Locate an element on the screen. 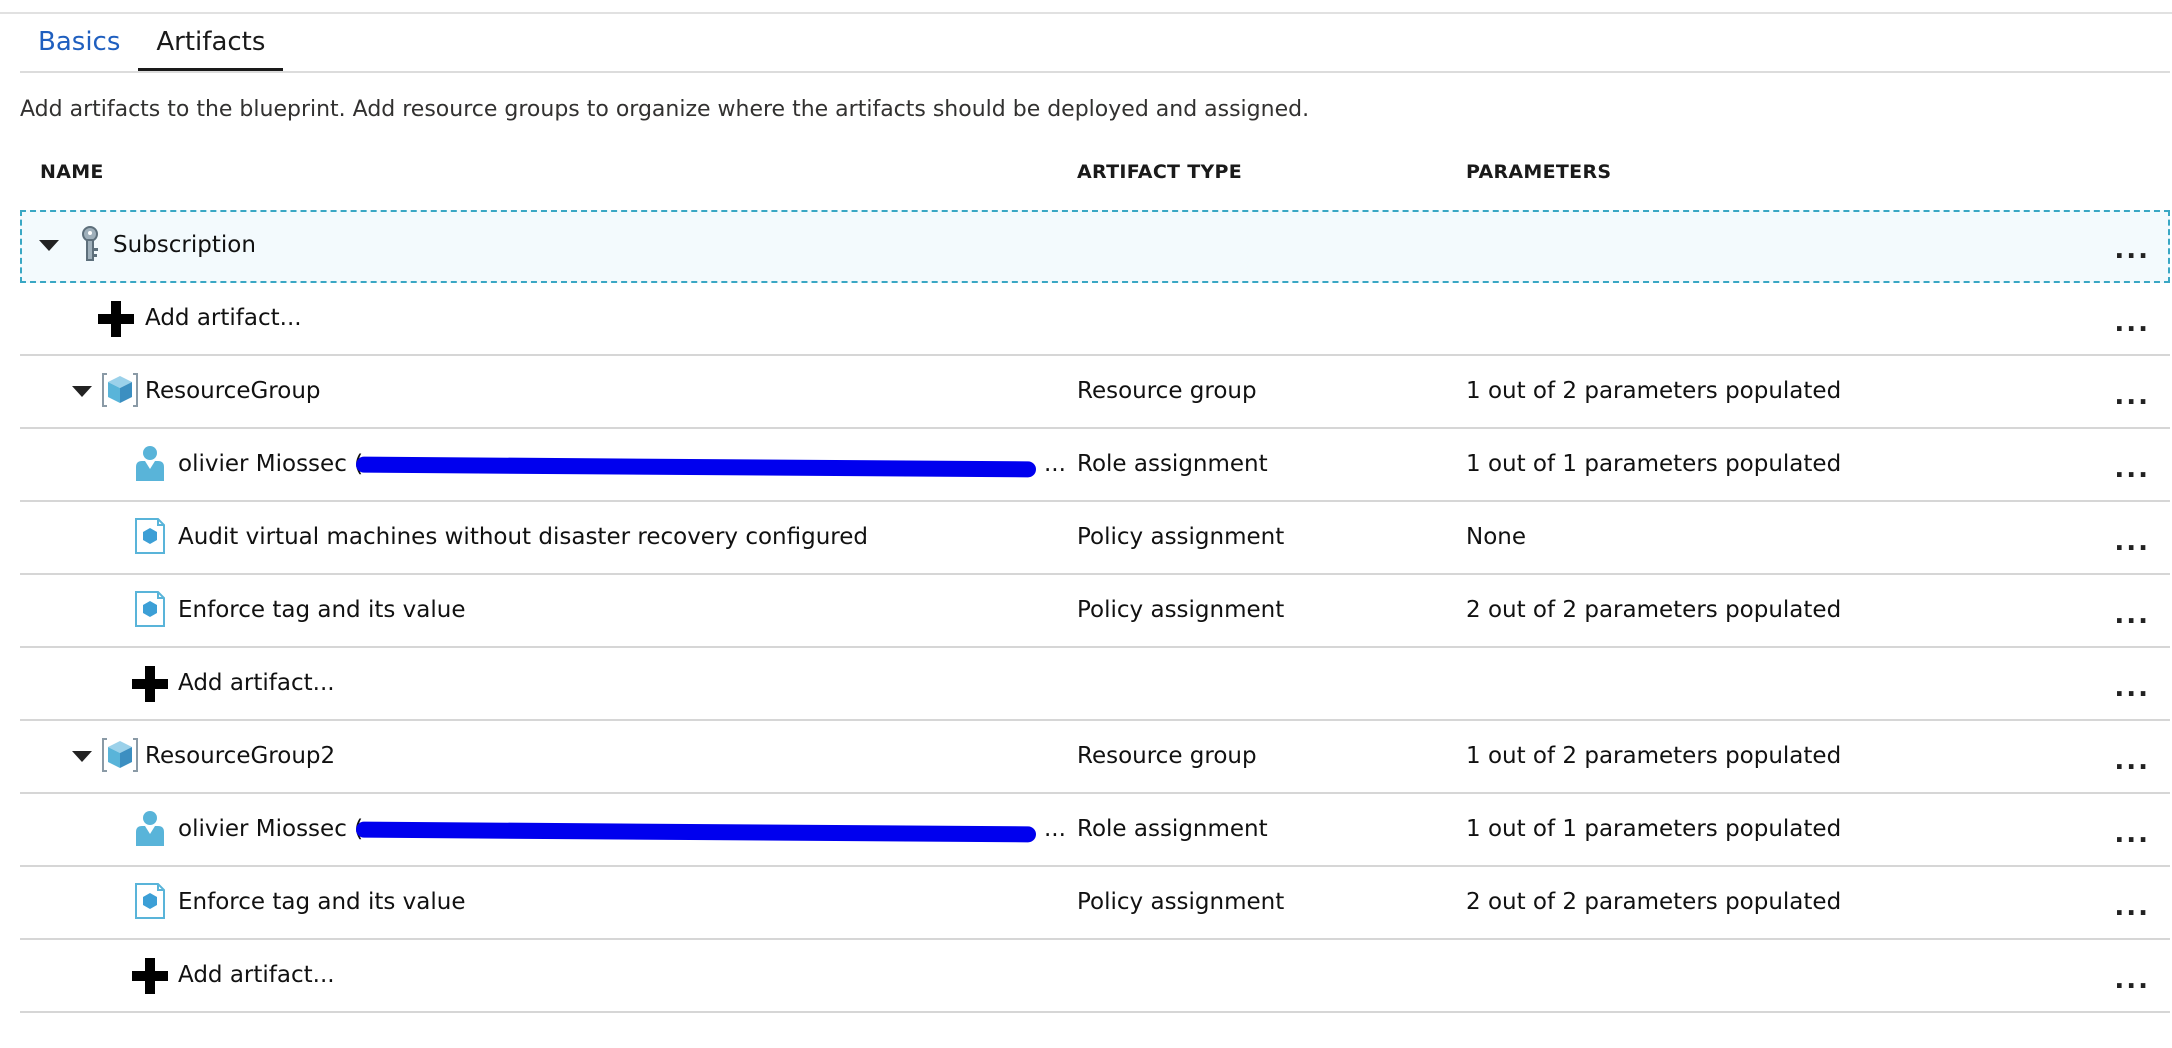 This screenshot has height=1048, width=2172. artifact-name: Subscription is located at coordinates (589, 245).